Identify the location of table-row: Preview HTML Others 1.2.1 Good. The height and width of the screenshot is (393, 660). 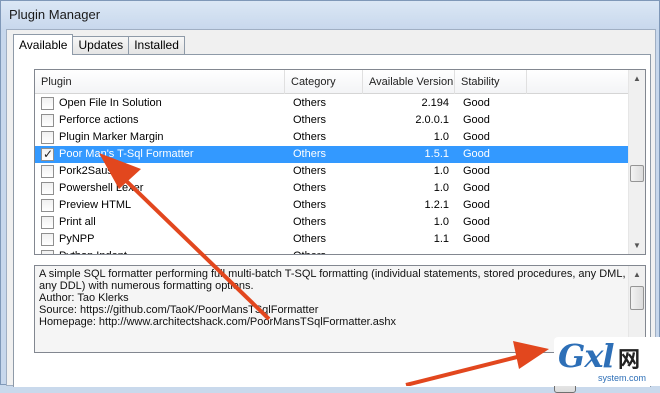
(332, 205).